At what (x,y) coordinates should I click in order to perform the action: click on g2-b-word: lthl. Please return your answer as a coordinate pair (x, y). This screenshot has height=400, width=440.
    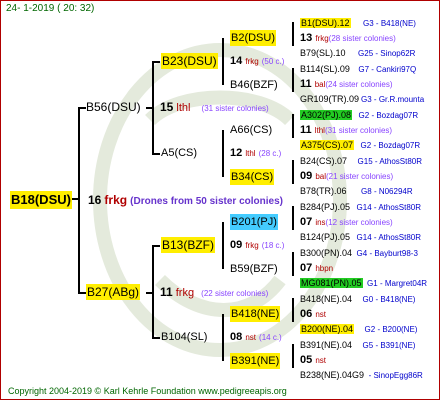
    Looking at the image, I should click on (250, 153).